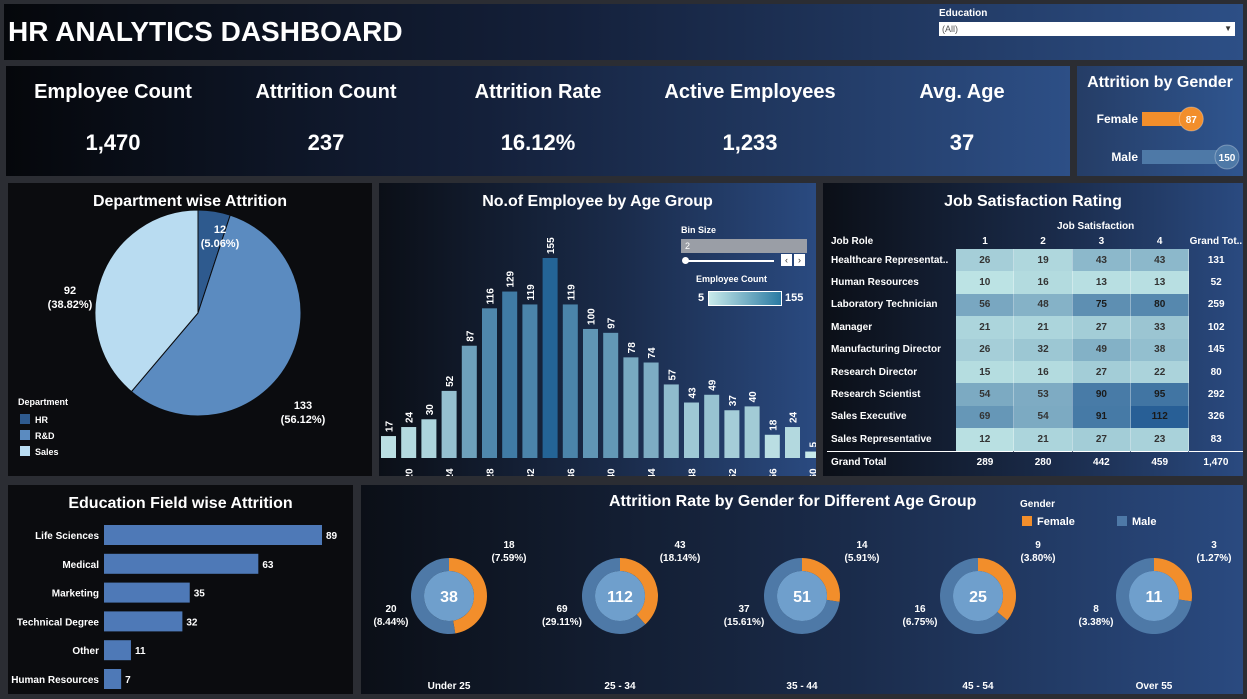 The image size is (1247, 699). Describe the element at coordinates (886, 350) in the screenshot. I see `job-role-cell: Manufacturing Director` at that location.